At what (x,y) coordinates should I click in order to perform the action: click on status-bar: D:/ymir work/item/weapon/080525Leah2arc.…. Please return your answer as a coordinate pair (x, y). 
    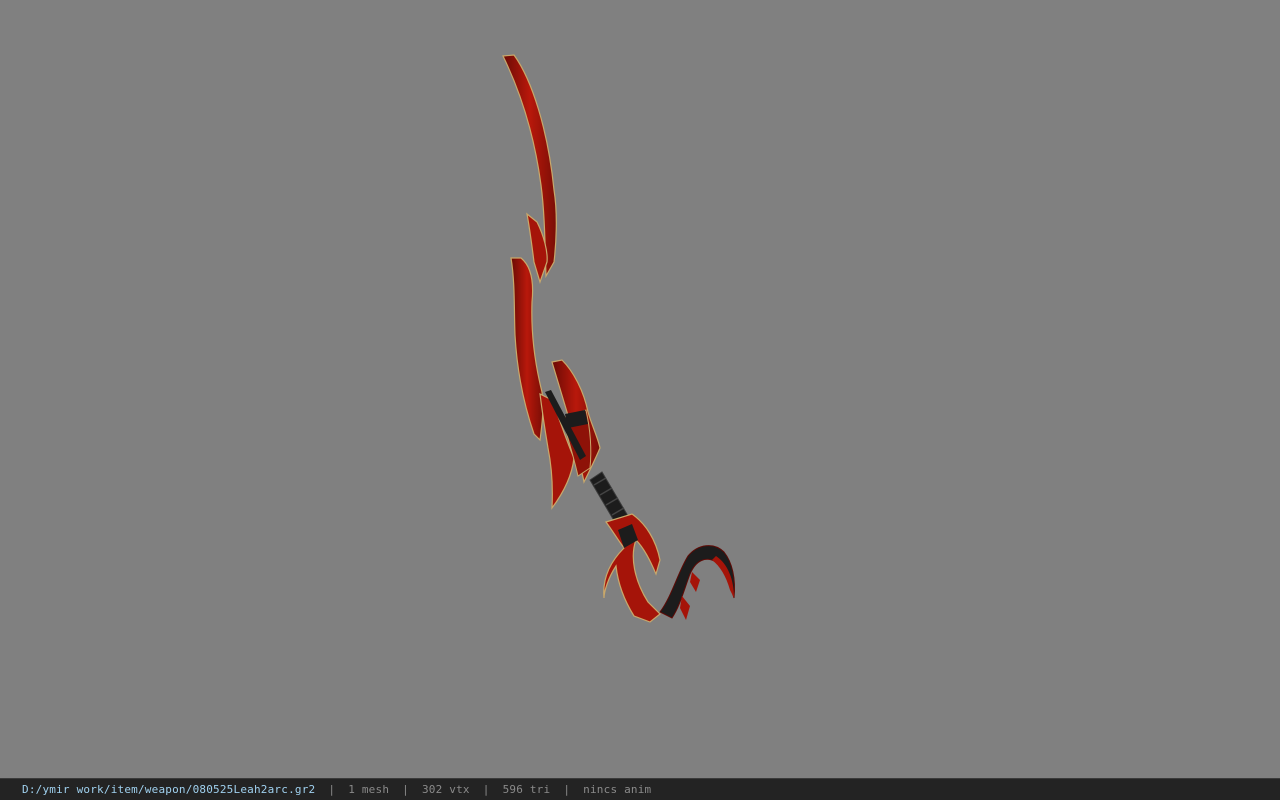
    Looking at the image, I should click on (640, 789).